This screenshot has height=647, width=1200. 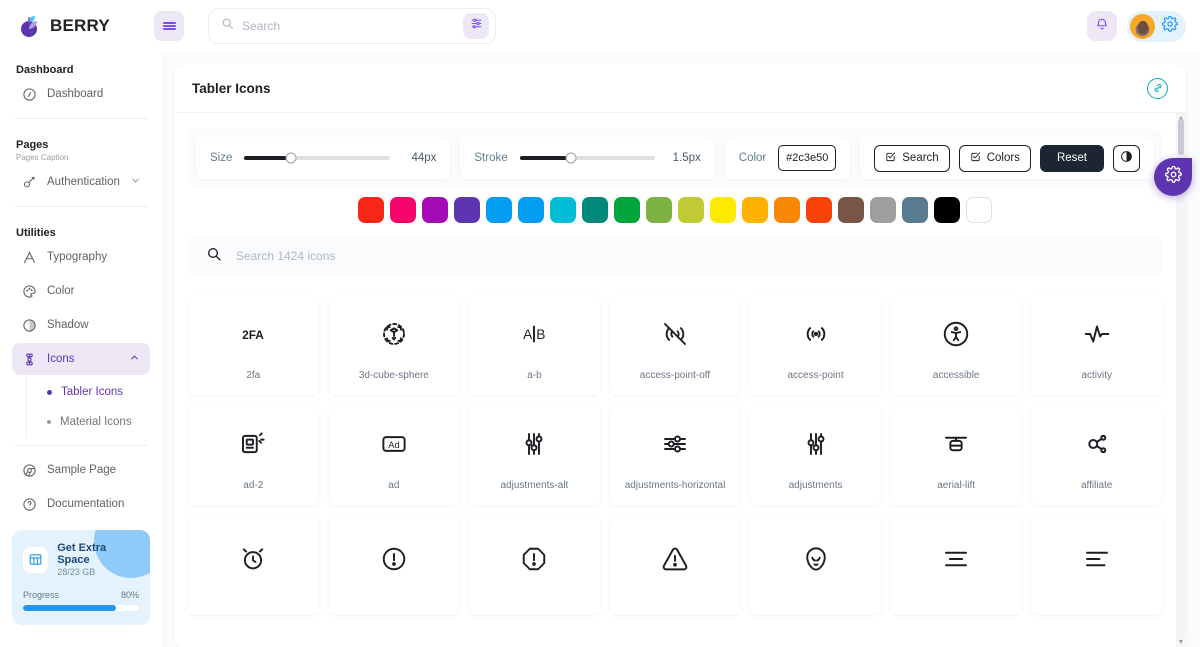 I want to click on icon-cell: 2FA 2fa, so click(x=253, y=345).